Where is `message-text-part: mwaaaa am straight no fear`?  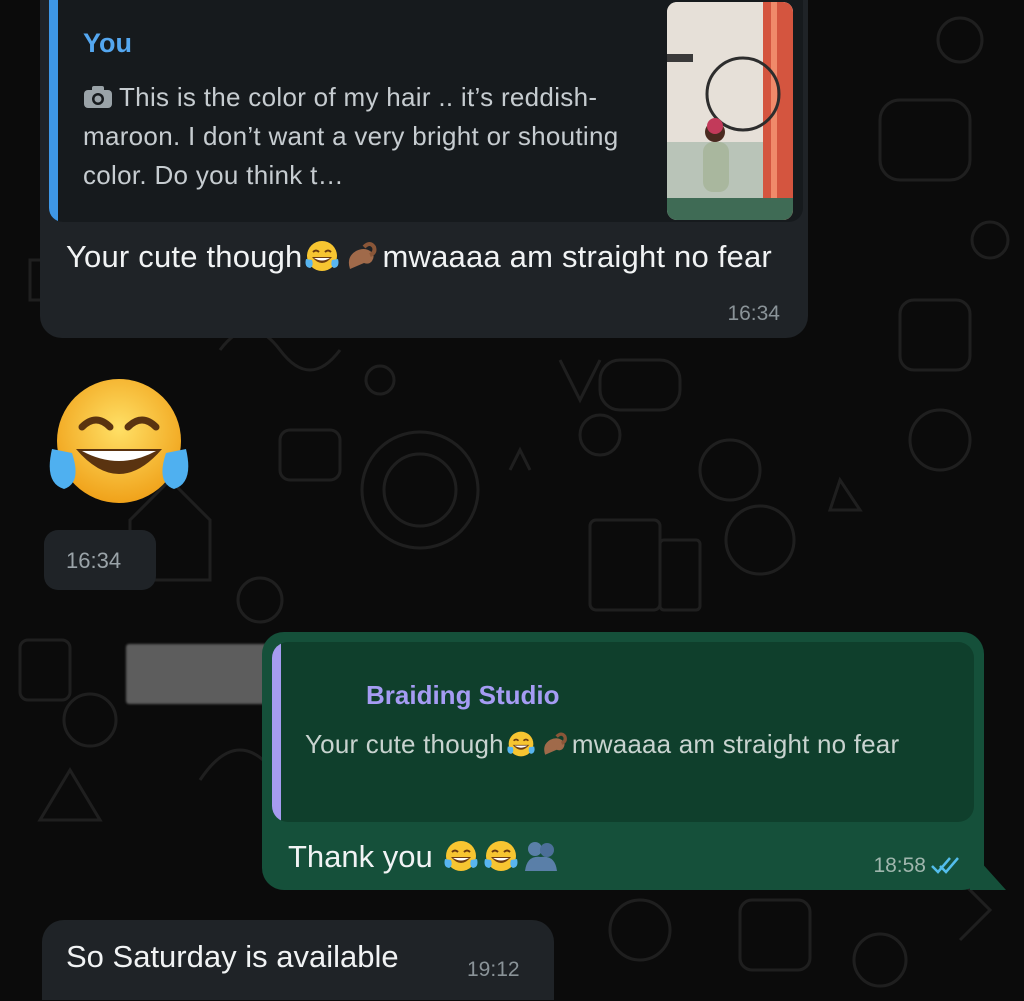 message-text-part: mwaaaa am straight no fear is located at coordinates (577, 256).